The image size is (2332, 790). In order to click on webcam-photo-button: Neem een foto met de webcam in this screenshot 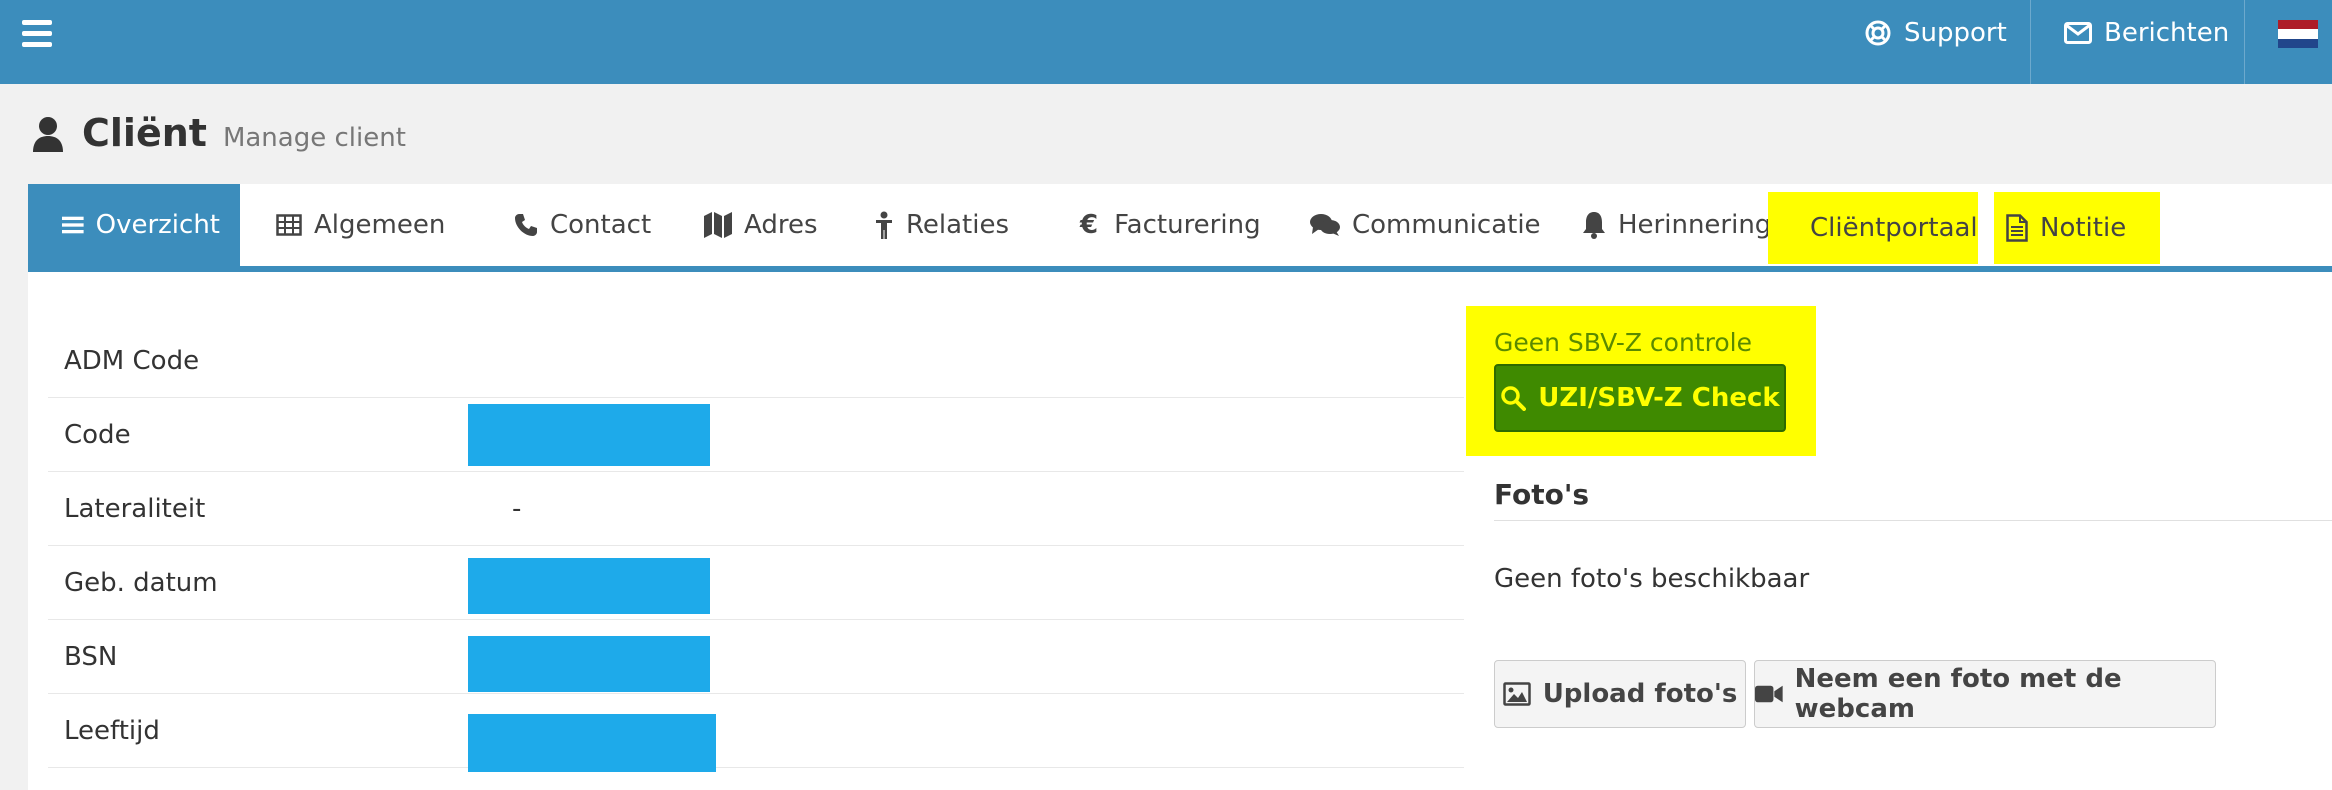, I will do `click(1985, 694)`.